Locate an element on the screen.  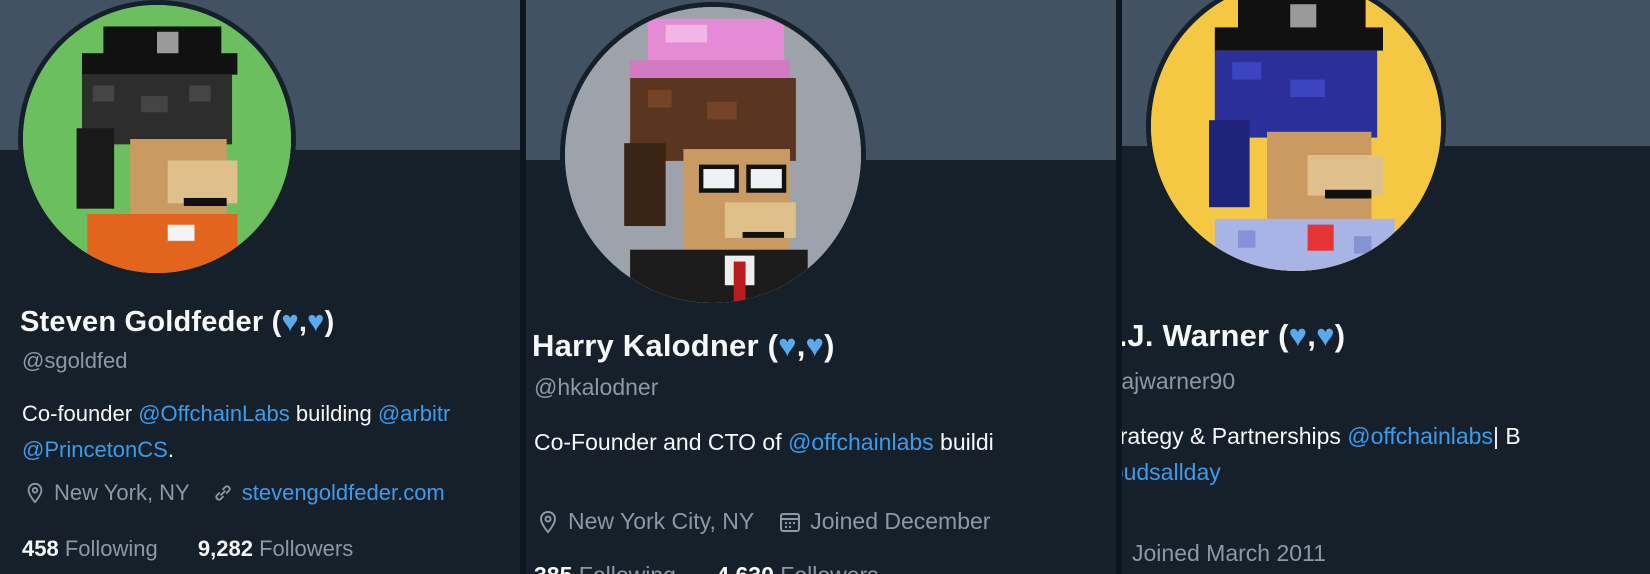
profile-handle: @hkalodner is located at coordinates (596, 387).